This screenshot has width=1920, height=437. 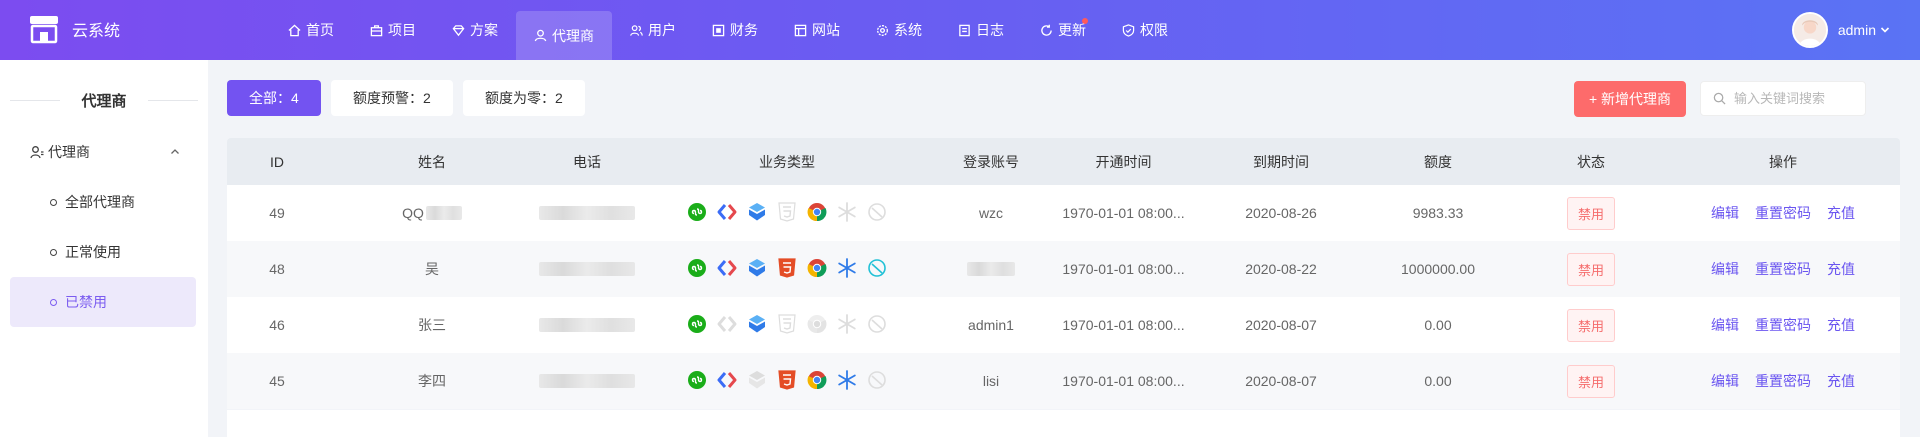 I want to click on nav-finance: 财务, so click(x=735, y=30).